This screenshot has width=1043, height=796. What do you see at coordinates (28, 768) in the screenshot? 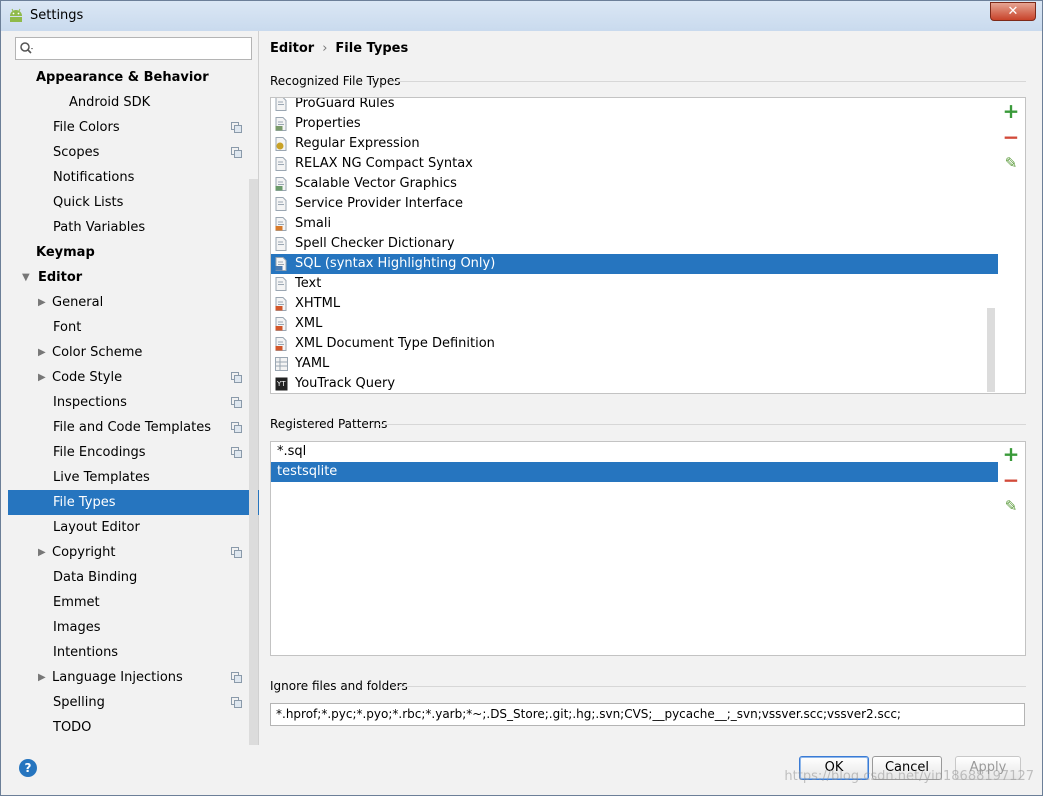
I see `help-button: ?` at bounding box center [28, 768].